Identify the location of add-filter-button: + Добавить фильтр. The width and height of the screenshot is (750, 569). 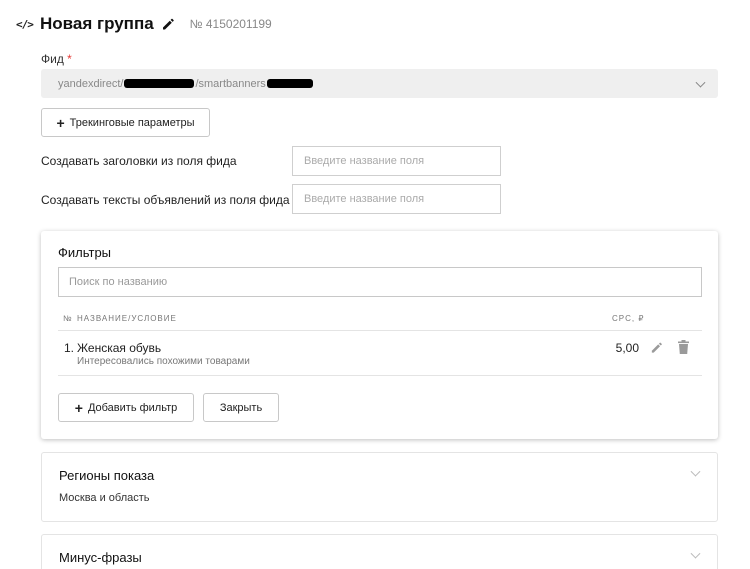
(126, 407).